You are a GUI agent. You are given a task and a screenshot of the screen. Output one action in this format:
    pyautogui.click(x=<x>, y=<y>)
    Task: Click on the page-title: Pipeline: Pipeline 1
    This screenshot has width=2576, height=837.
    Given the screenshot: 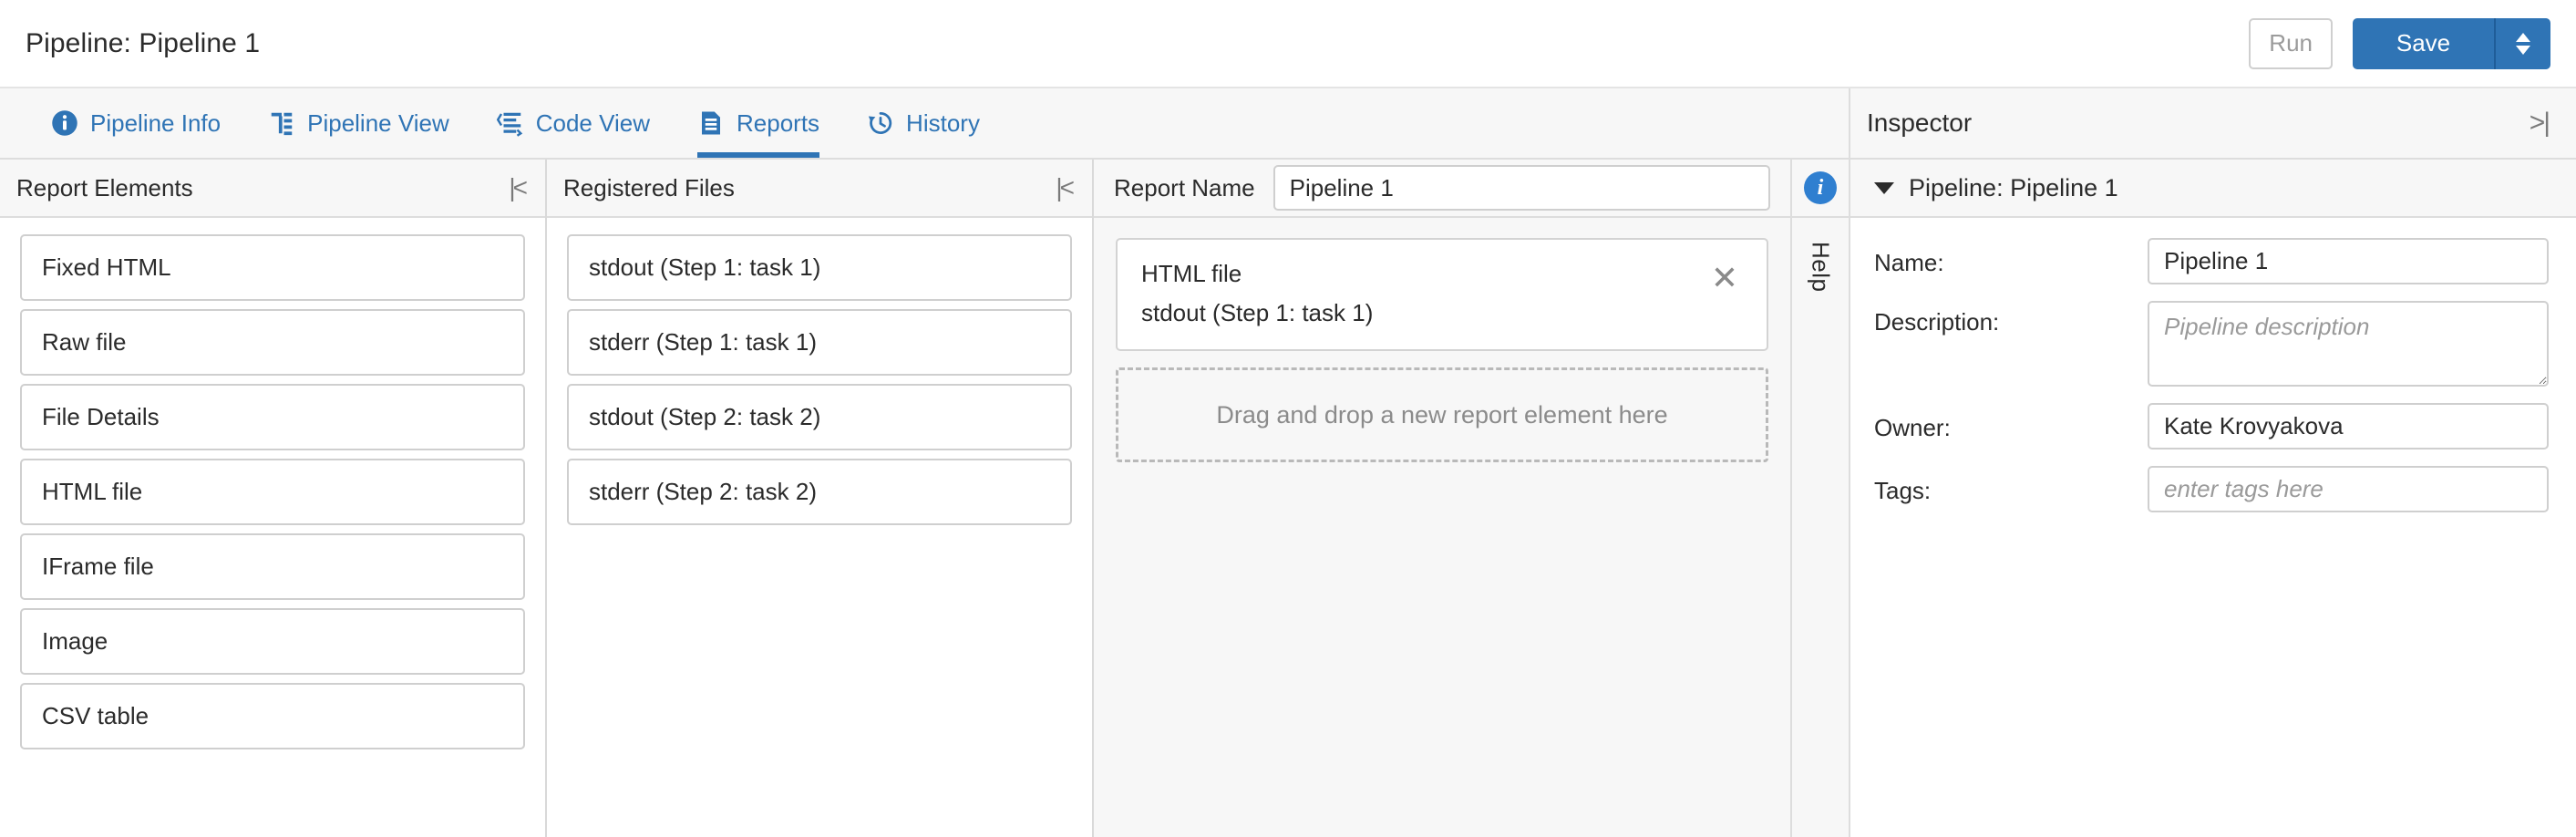 What is the action you would take?
    pyautogui.click(x=143, y=42)
    